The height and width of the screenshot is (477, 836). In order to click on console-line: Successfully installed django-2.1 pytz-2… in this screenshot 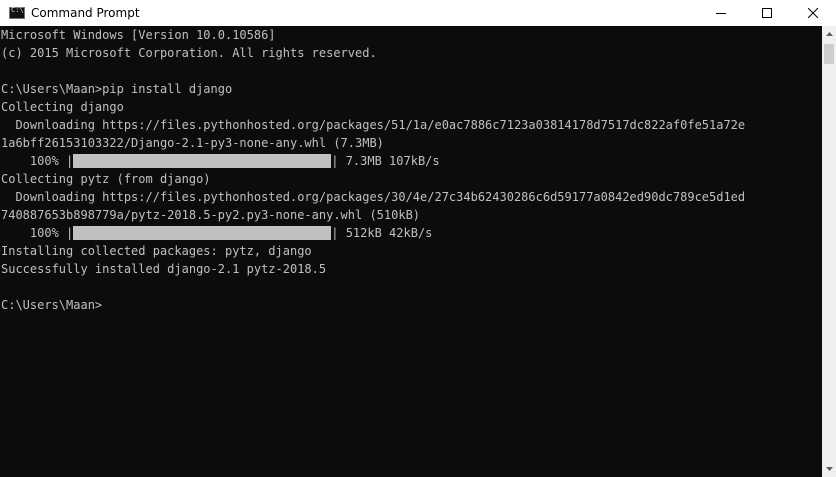, I will do `click(164, 269)`.